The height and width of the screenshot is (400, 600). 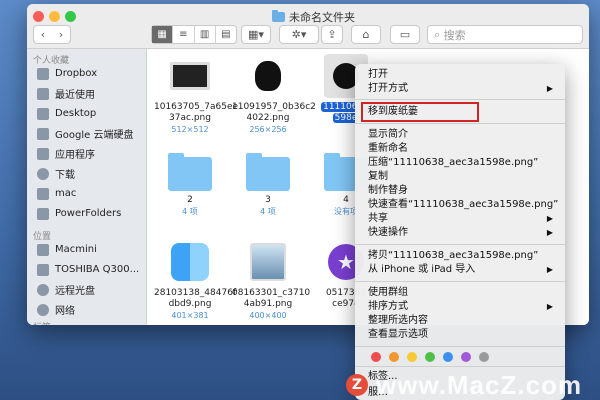 What do you see at coordinates (66, 93) in the screenshot?
I see `sidebar-item-recents: 最近使用` at bounding box center [66, 93].